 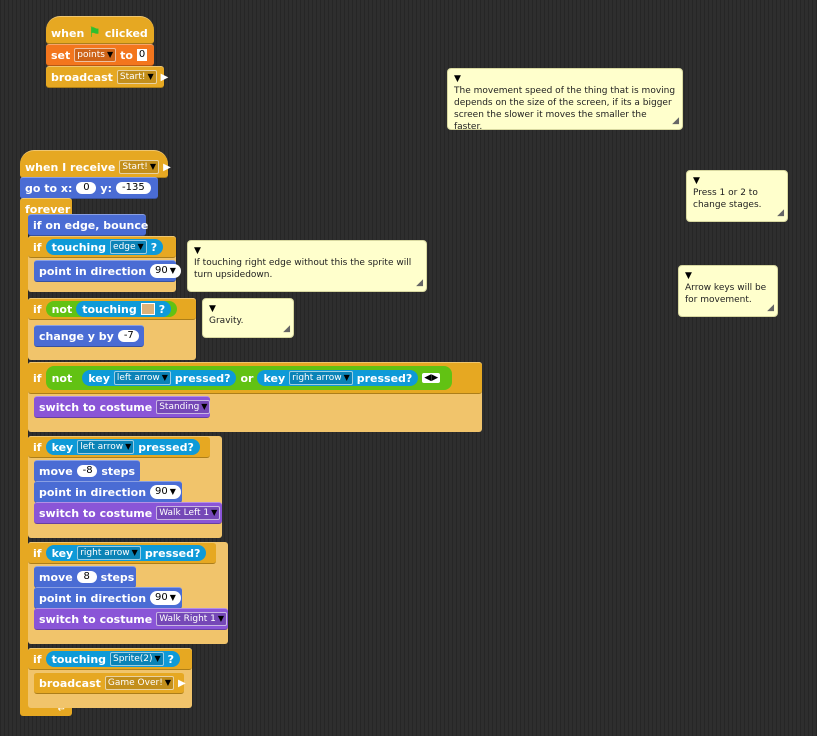 What do you see at coordinates (61, 55) in the screenshot?
I see `set-label: set` at bounding box center [61, 55].